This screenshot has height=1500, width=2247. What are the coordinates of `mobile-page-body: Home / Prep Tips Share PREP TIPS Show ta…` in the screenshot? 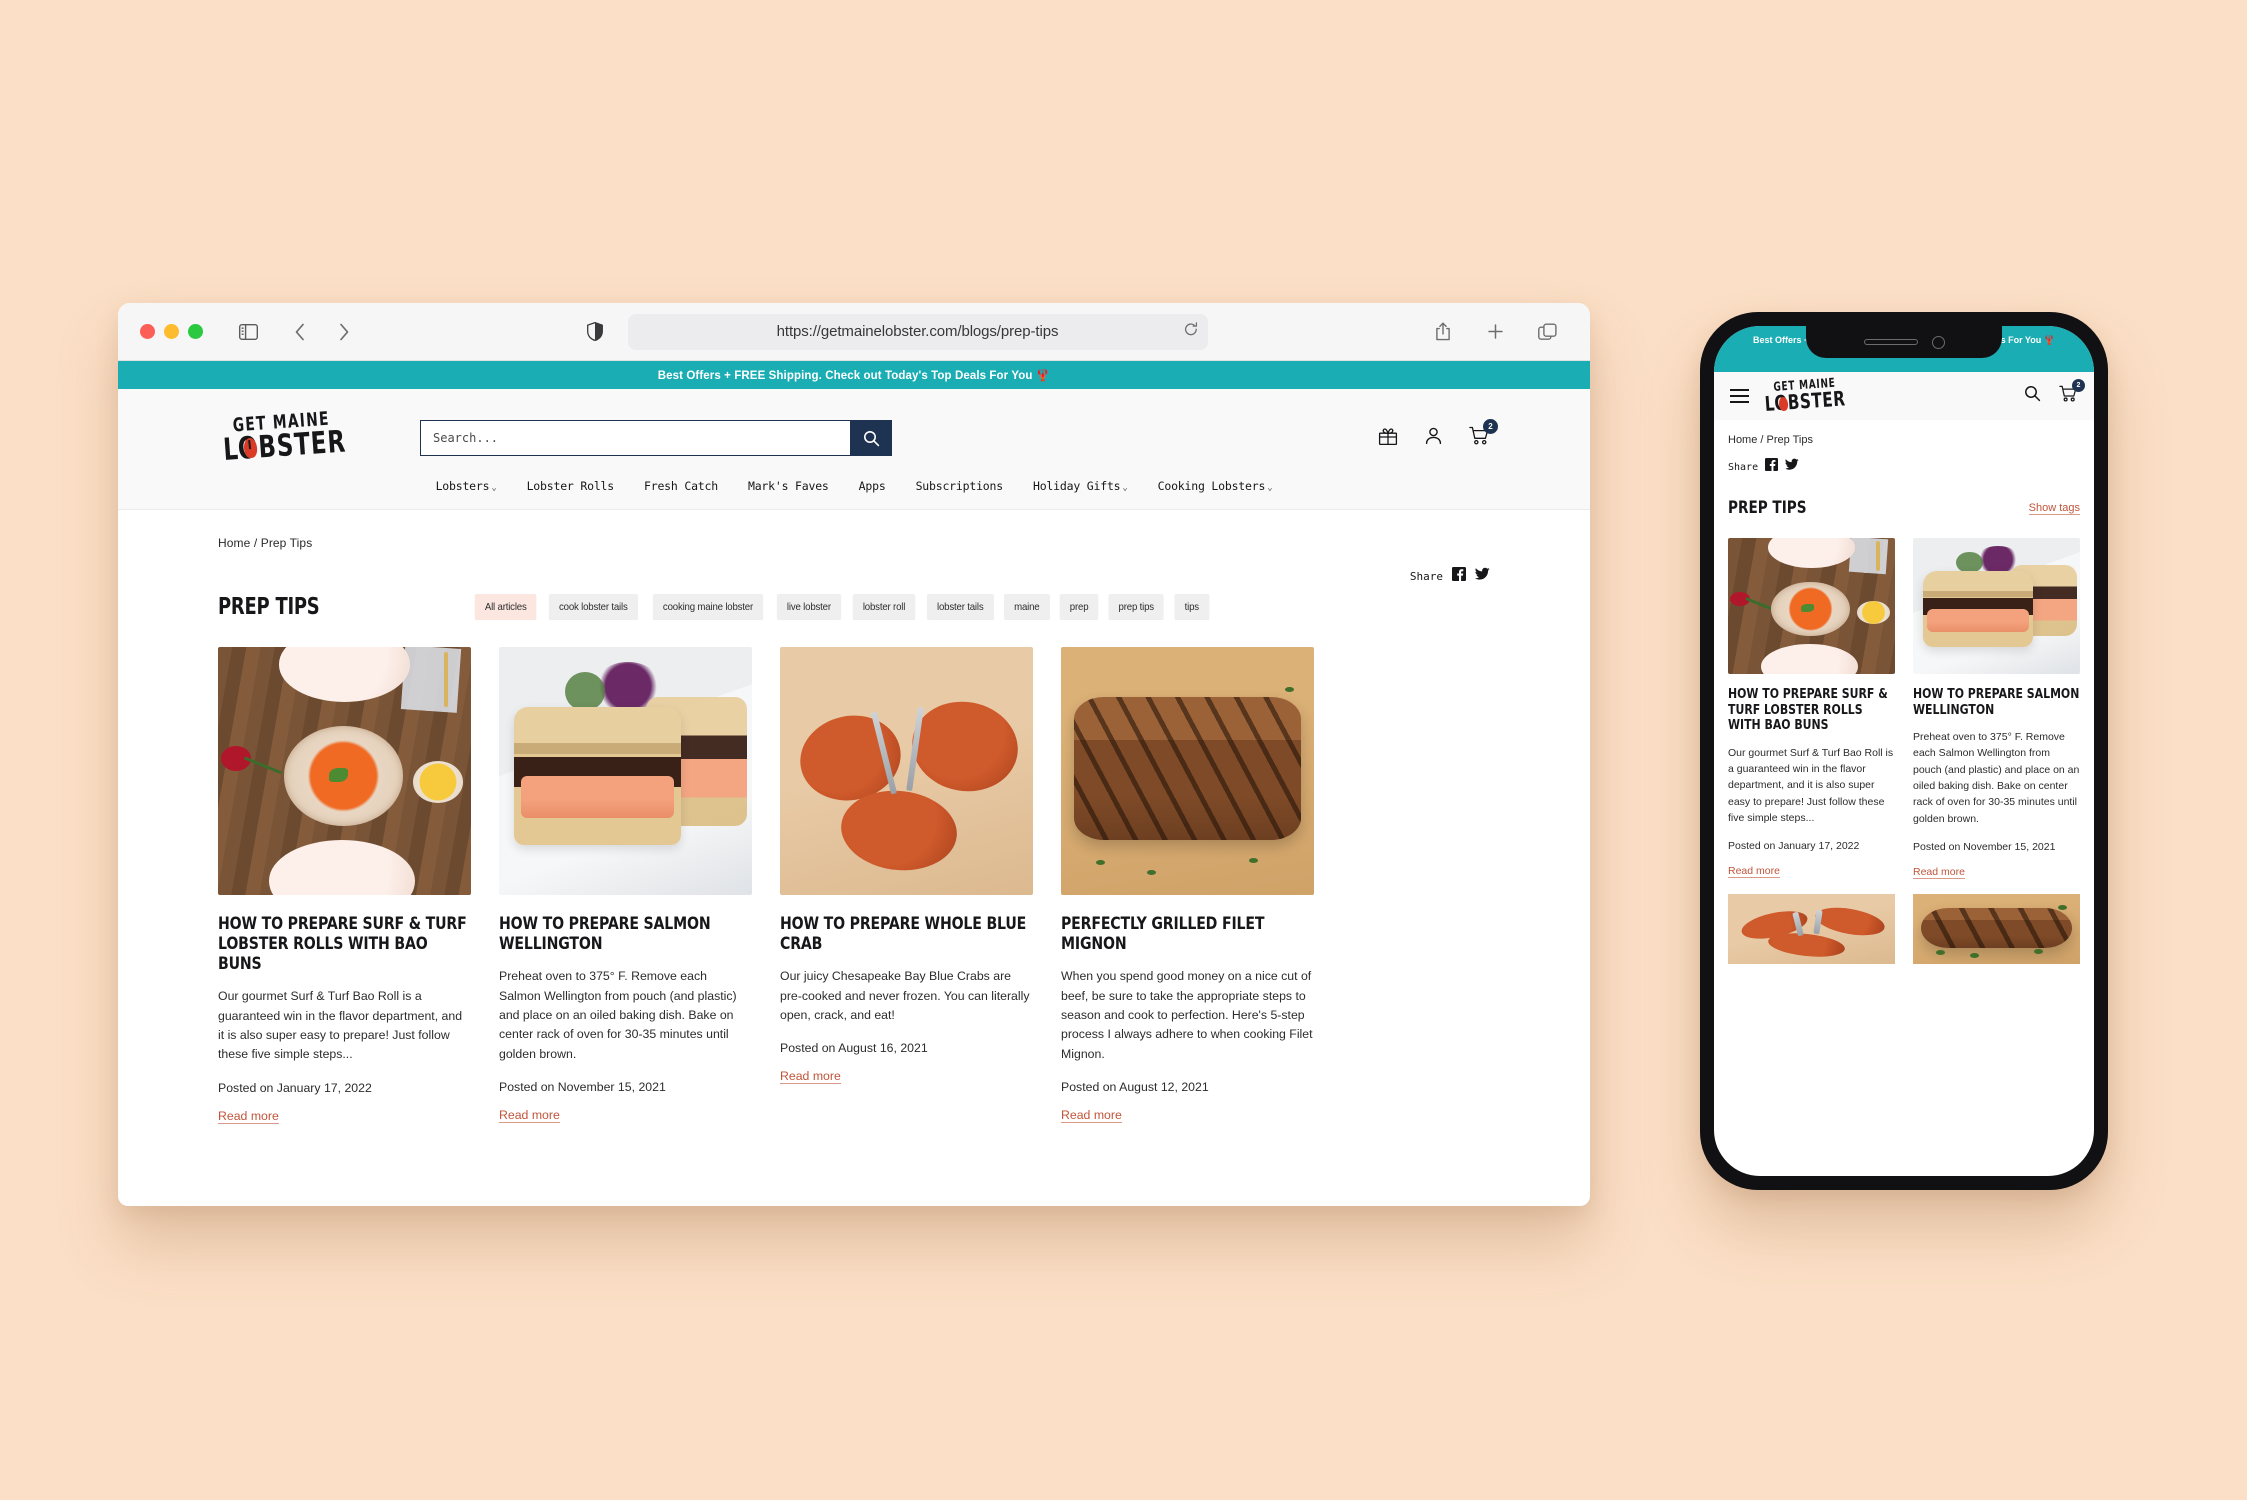 It's located at (1904, 692).